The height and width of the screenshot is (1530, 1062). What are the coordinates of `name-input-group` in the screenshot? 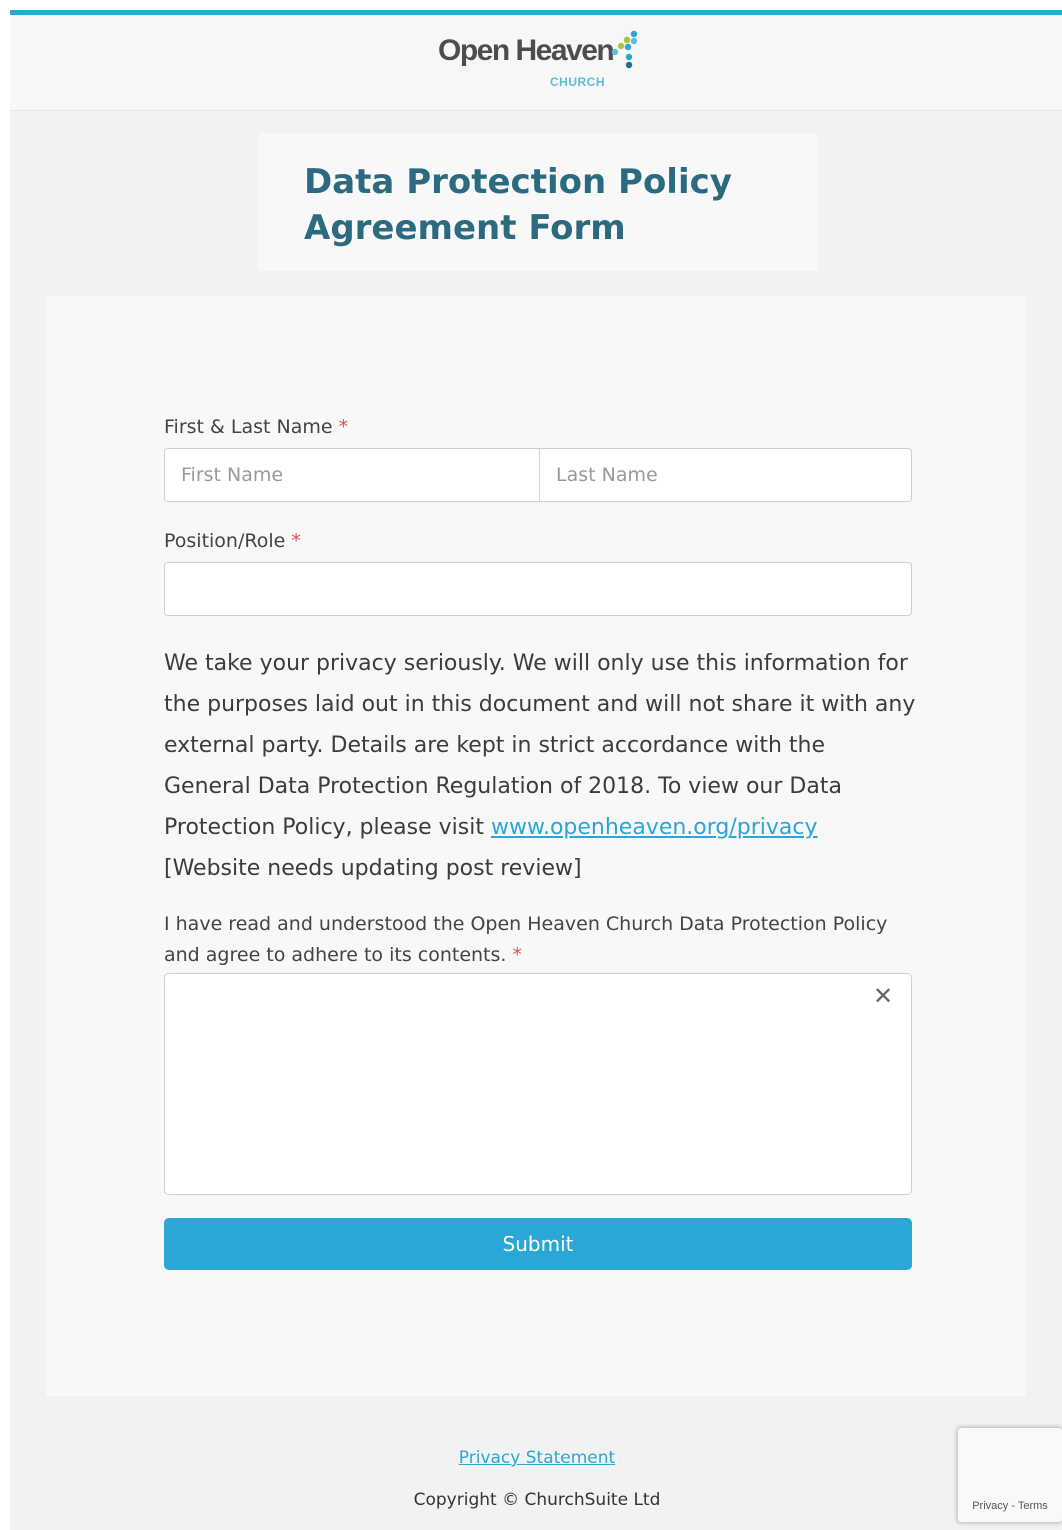 It's located at (538, 475).